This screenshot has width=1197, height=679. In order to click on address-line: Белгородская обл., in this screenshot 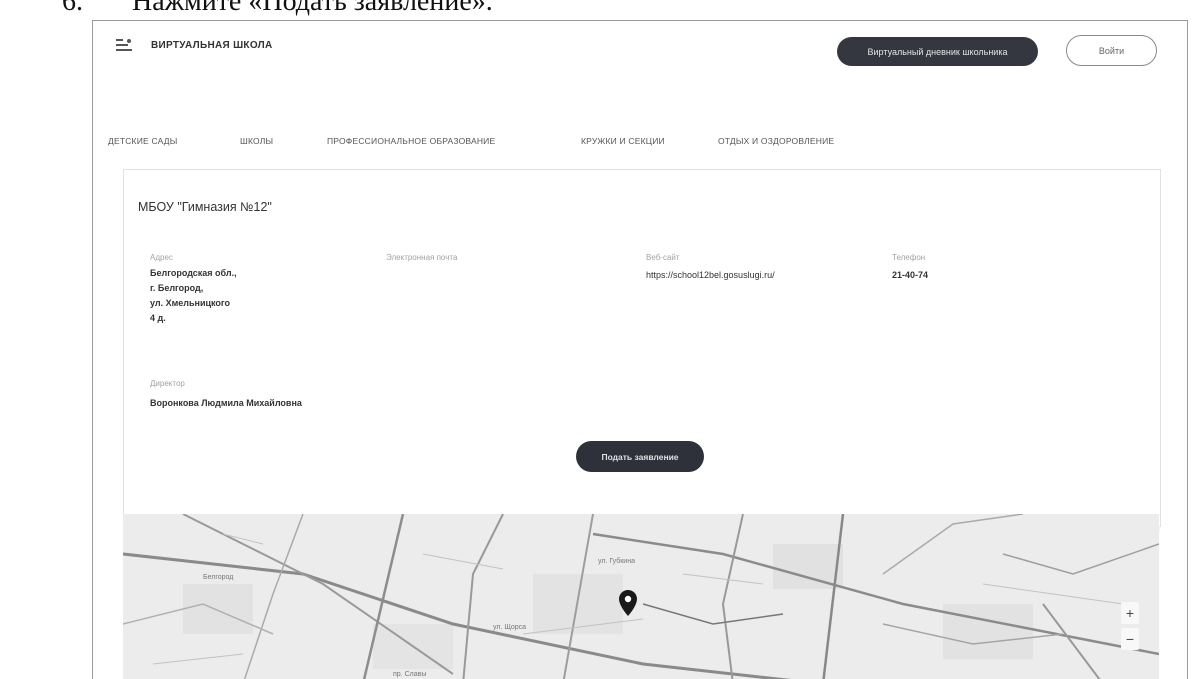, I will do `click(193, 273)`.